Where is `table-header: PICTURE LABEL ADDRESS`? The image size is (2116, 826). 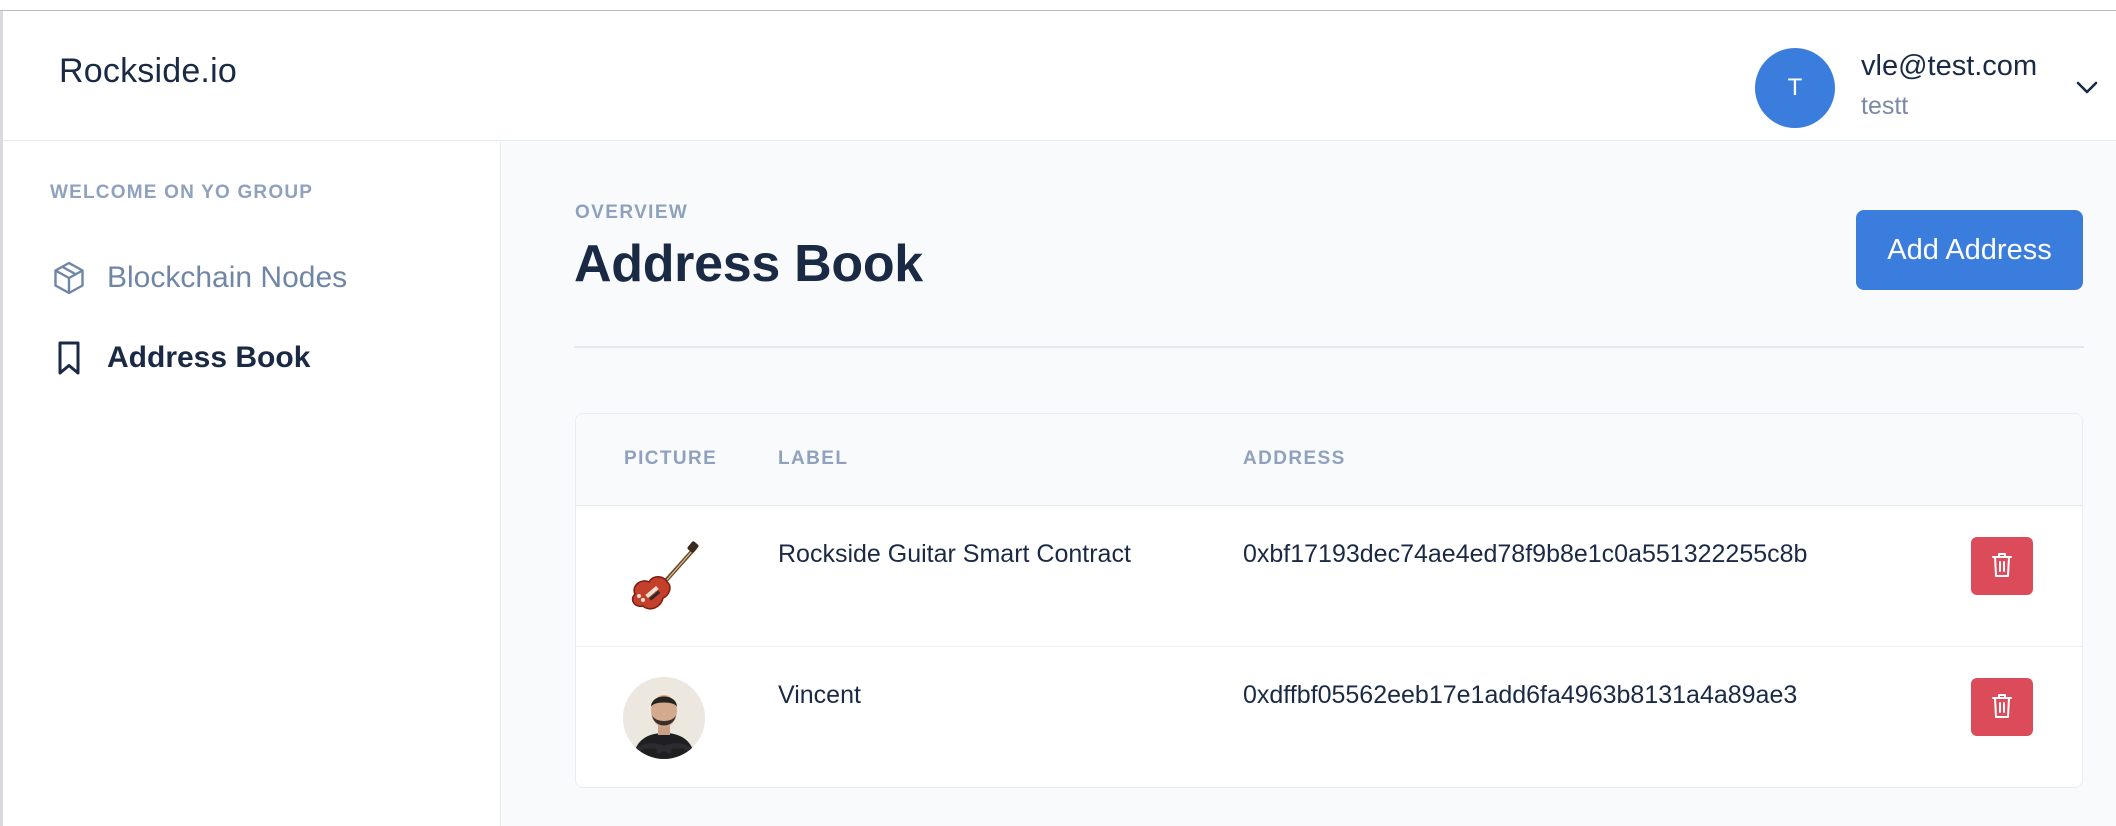
table-header: PICTURE LABEL ADDRESS is located at coordinates (1329, 460).